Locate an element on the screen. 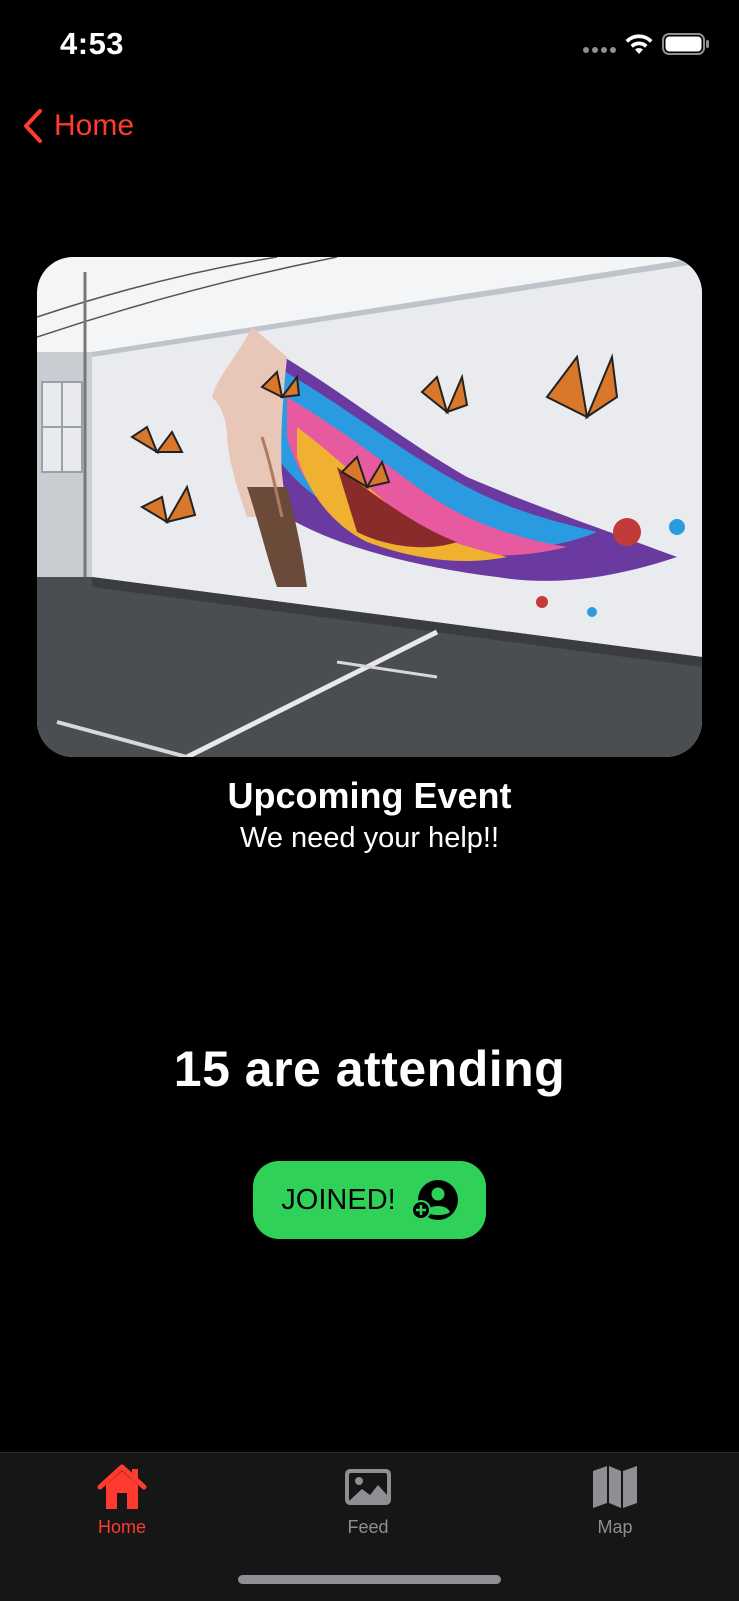 The width and height of the screenshot is (739, 1601). back-button: Home is located at coordinates (78, 126).